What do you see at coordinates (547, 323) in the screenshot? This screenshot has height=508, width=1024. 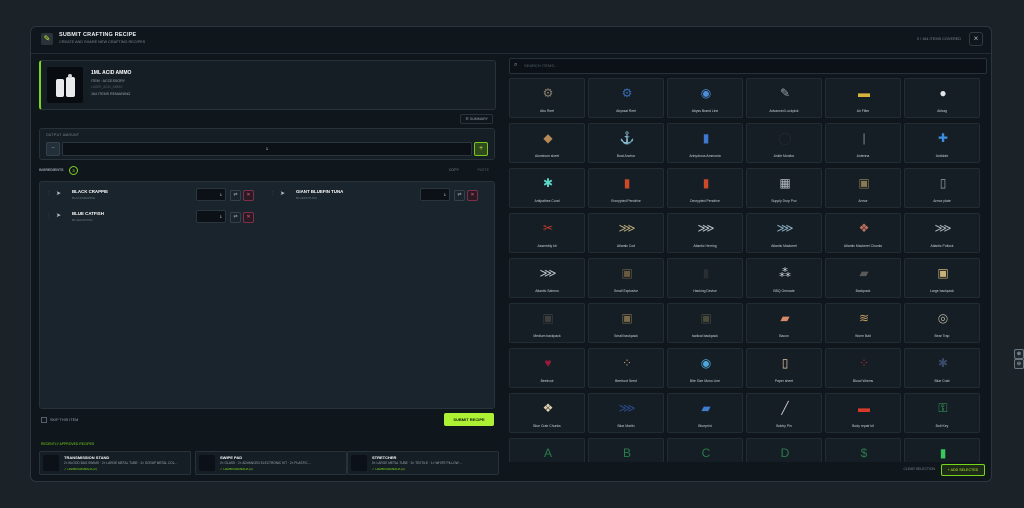 I see `item-tile: ▣ Medium backpack` at bounding box center [547, 323].